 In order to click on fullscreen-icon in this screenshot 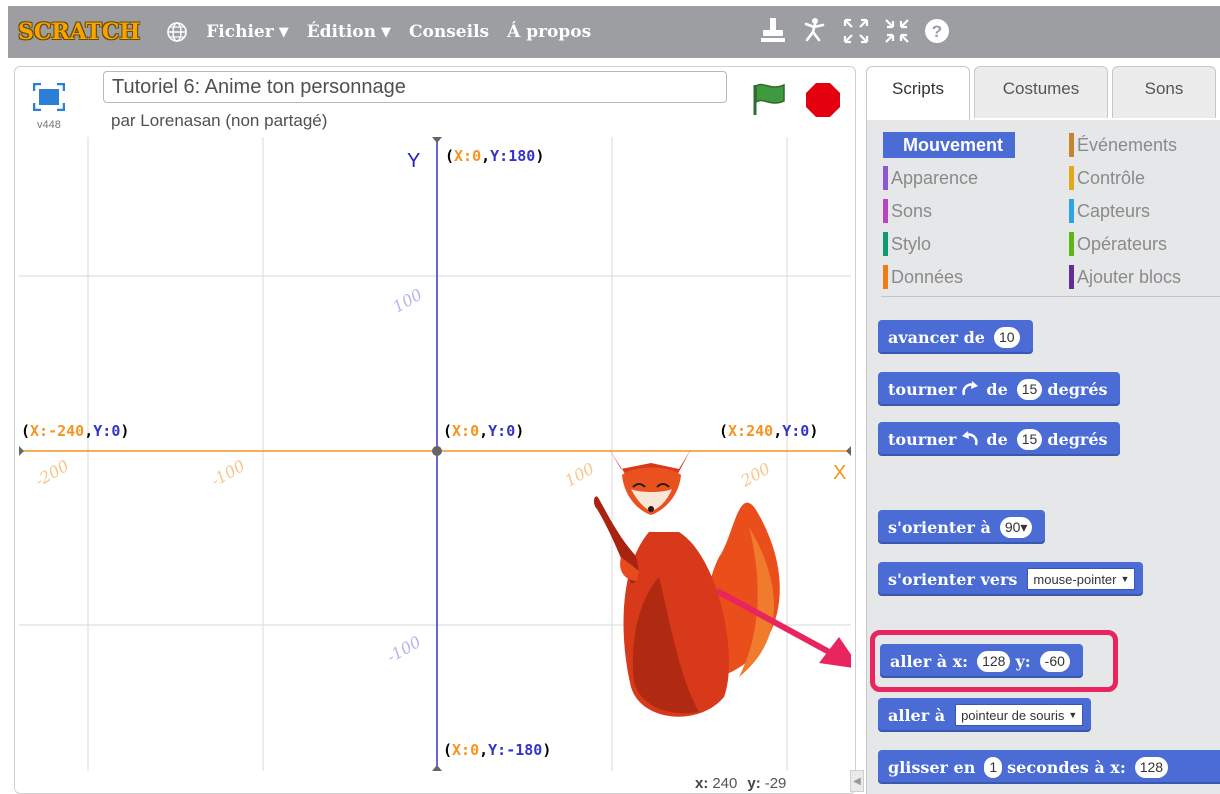, I will do `click(49, 97)`.